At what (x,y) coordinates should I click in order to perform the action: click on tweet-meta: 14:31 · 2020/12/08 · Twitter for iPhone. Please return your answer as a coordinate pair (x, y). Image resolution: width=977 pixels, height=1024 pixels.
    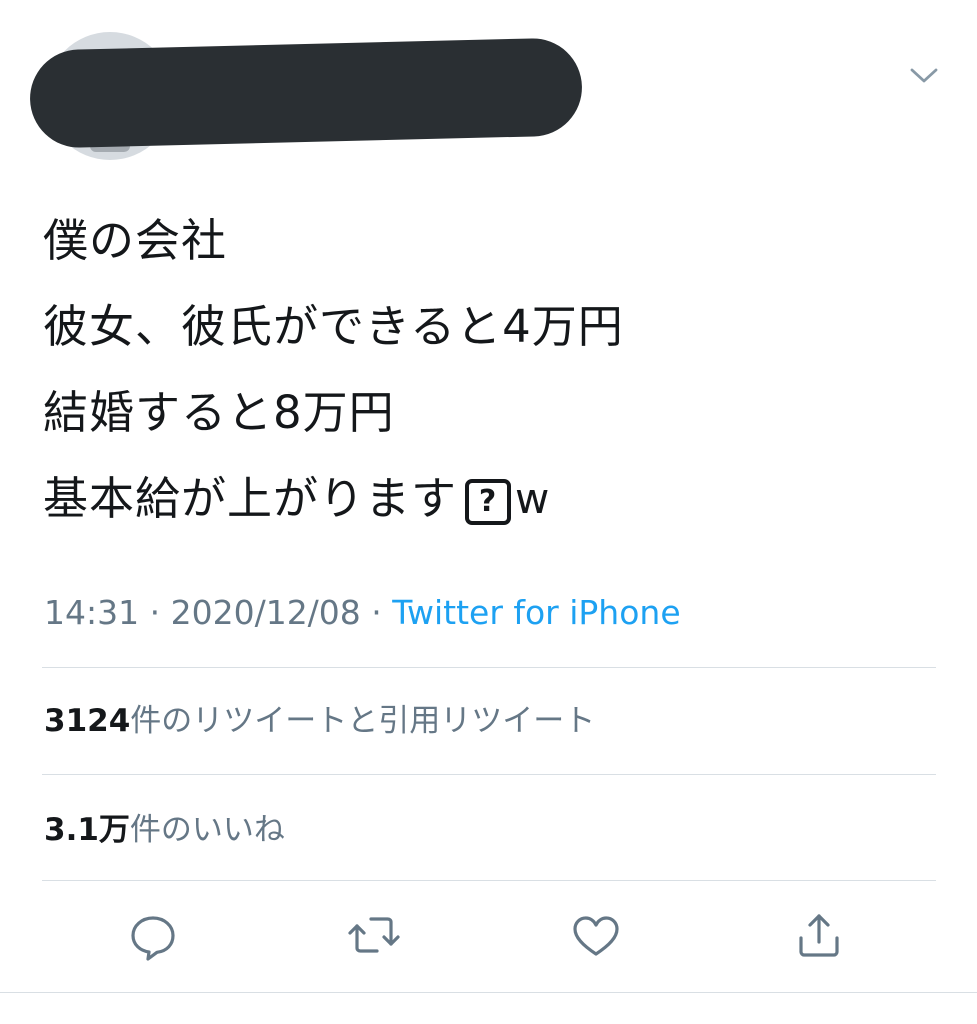
    Looking at the image, I should click on (362, 613).